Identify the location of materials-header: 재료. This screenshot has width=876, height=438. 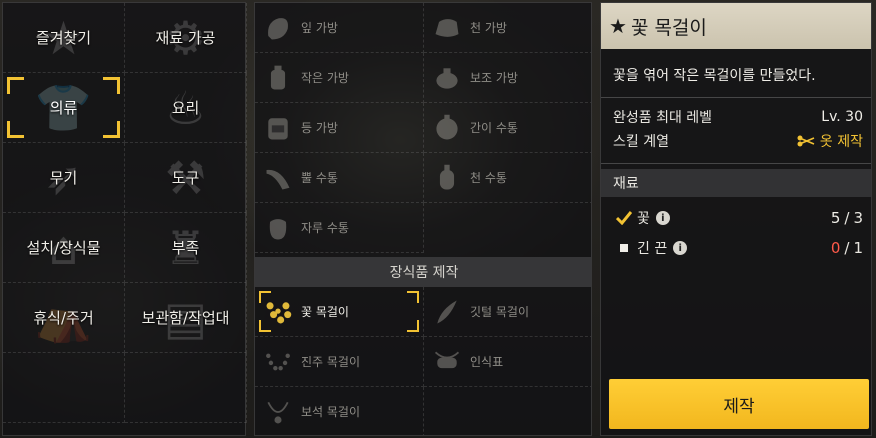
(736, 183).